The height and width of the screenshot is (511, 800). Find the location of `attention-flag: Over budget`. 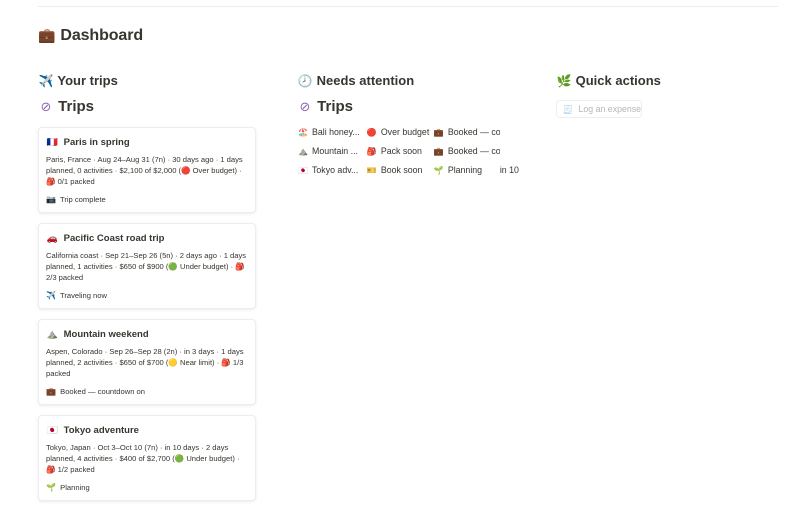

attention-flag: Over budget is located at coordinates (405, 131).